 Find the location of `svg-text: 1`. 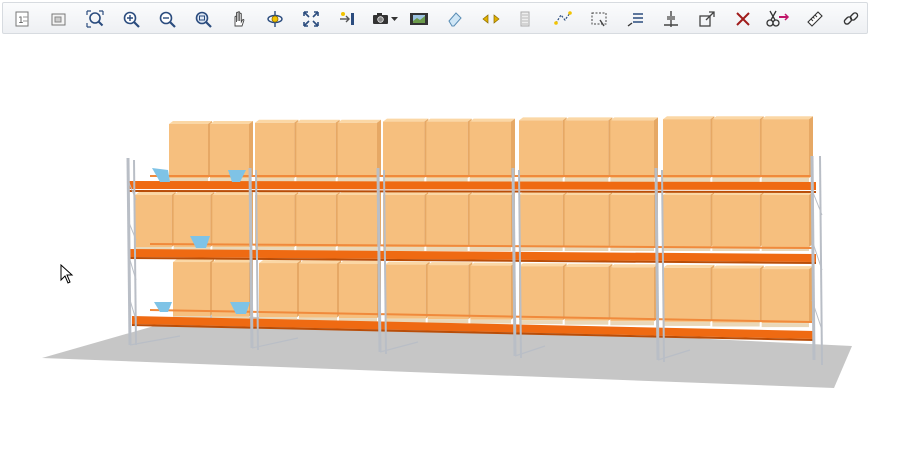

svg-text: 1 is located at coordinates (21, 21).